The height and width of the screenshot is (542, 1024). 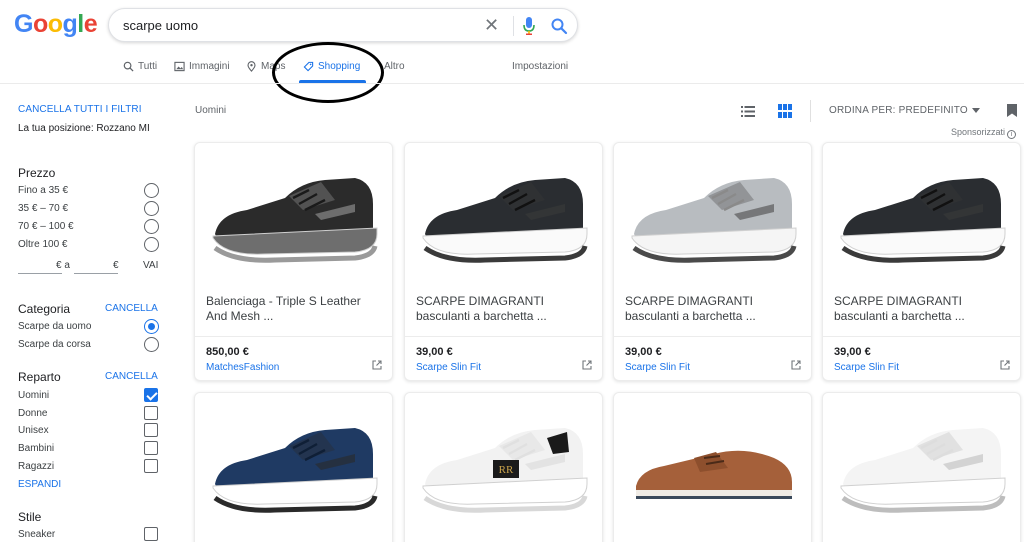 What do you see at coordinates (151, 534) in the screenshot?
I see `style-checkbox` at bounding box center [151, 534].